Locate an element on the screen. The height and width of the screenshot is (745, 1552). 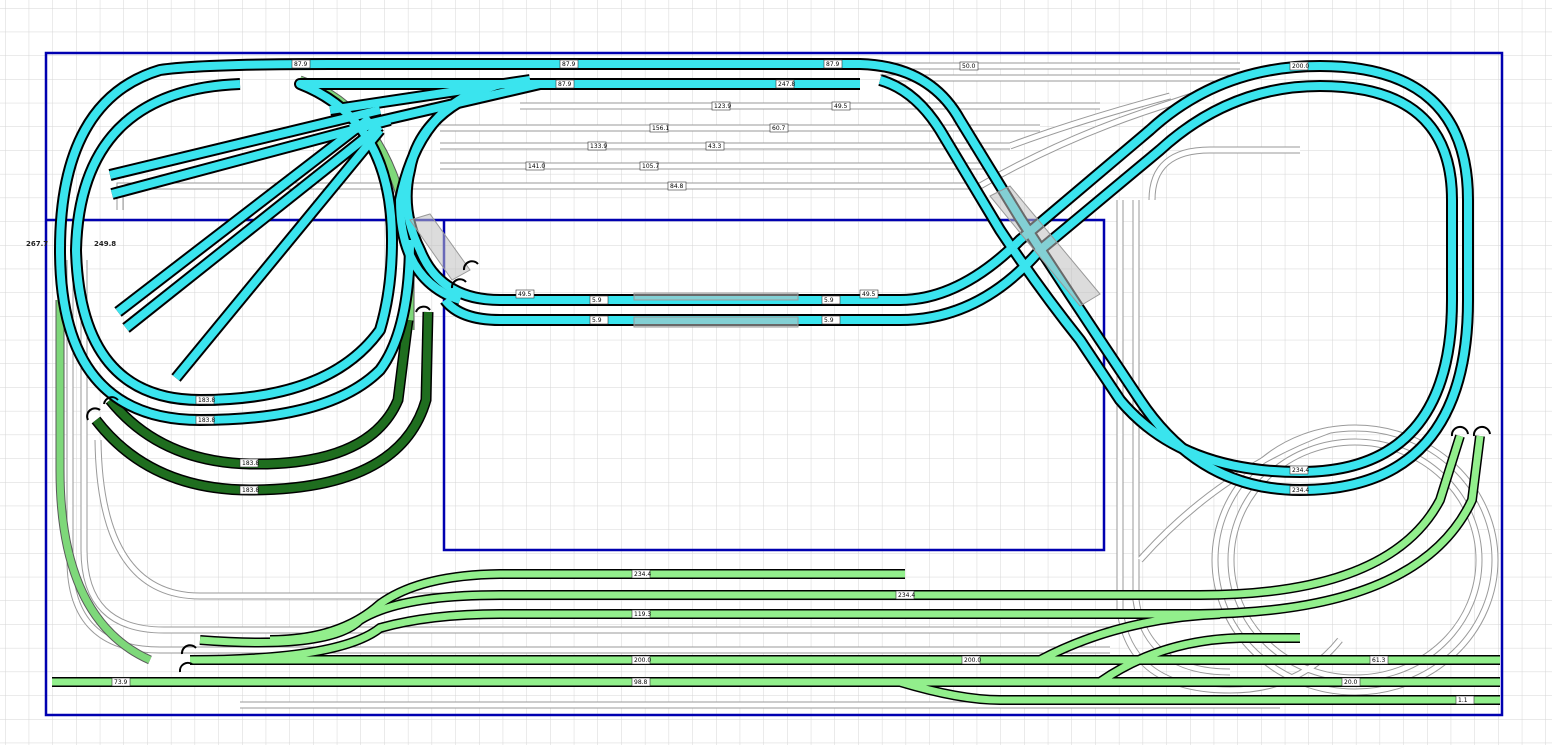
svg-text: 119.3 is located at coordinates (642, 614).